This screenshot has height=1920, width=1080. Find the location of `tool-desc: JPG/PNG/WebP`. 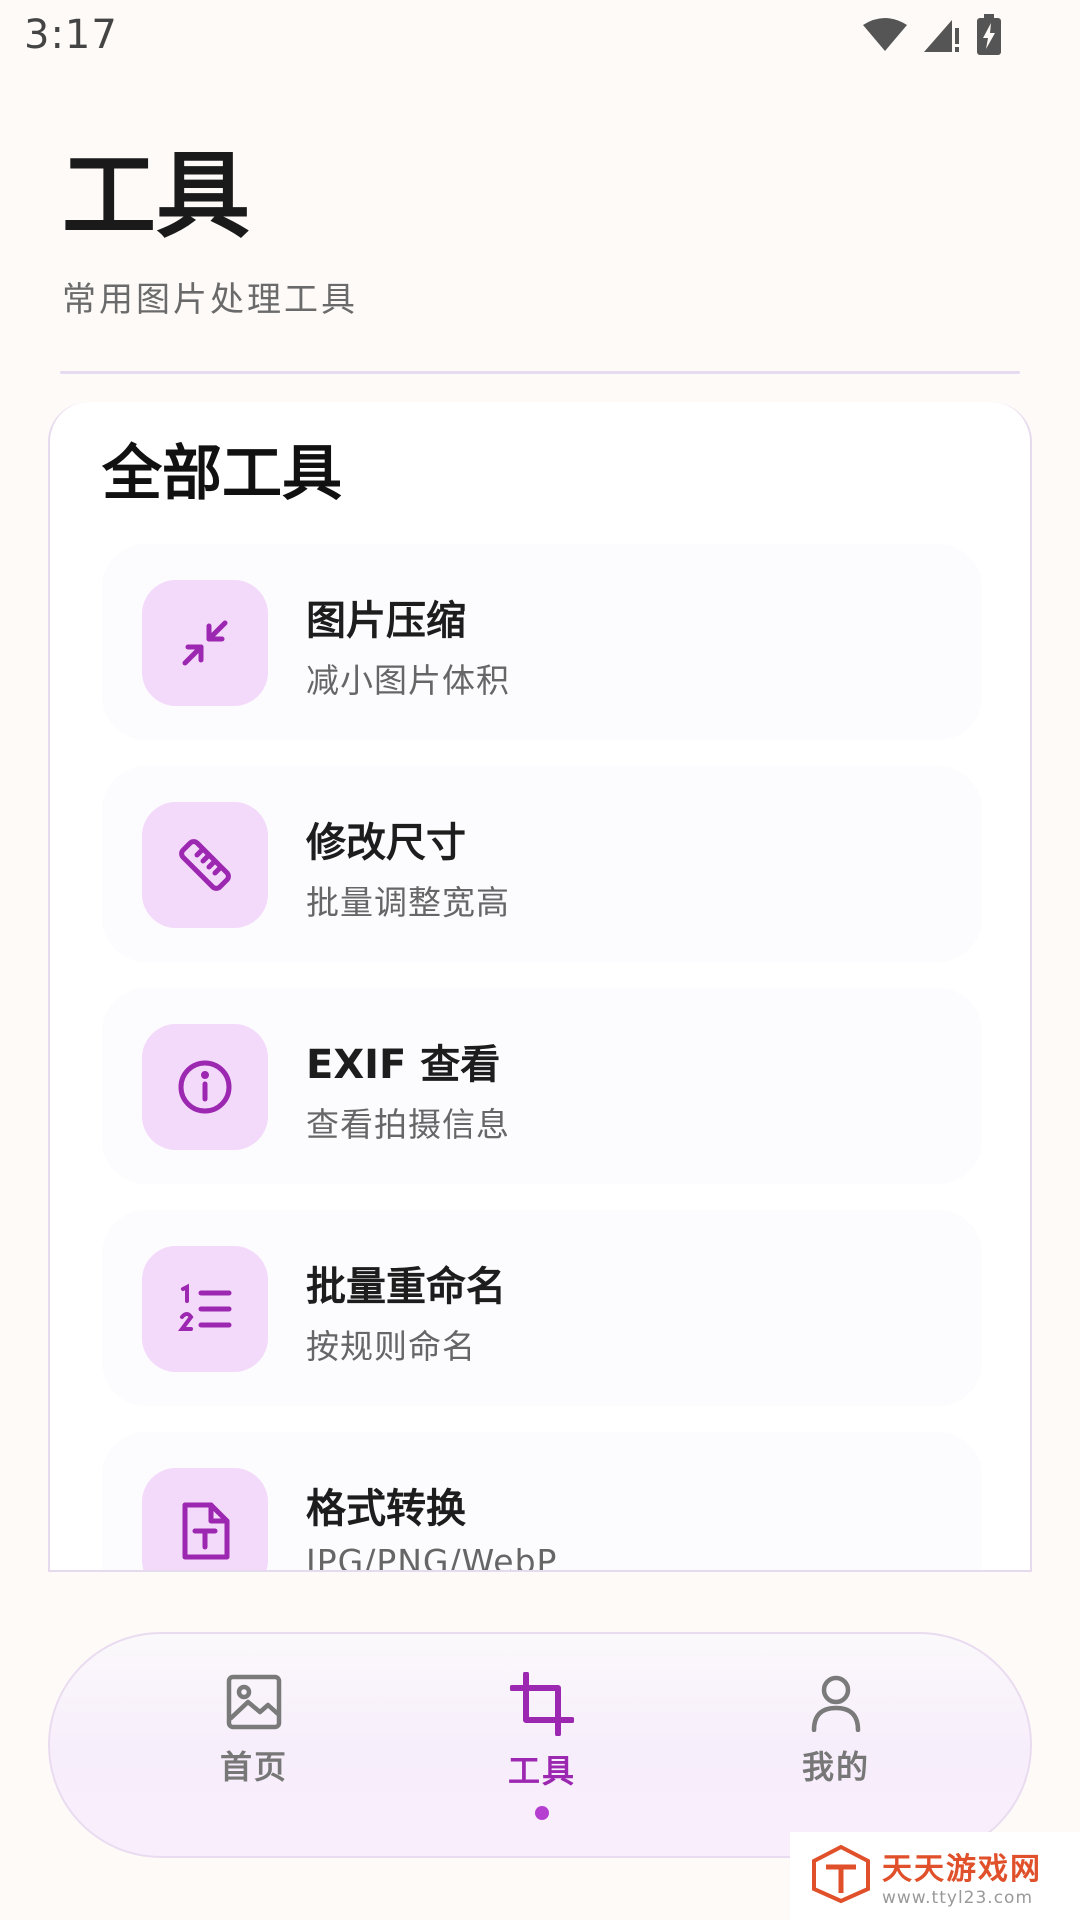

tool-desc: JPG/PNG/WebP is located at coordinates (432, 1557).